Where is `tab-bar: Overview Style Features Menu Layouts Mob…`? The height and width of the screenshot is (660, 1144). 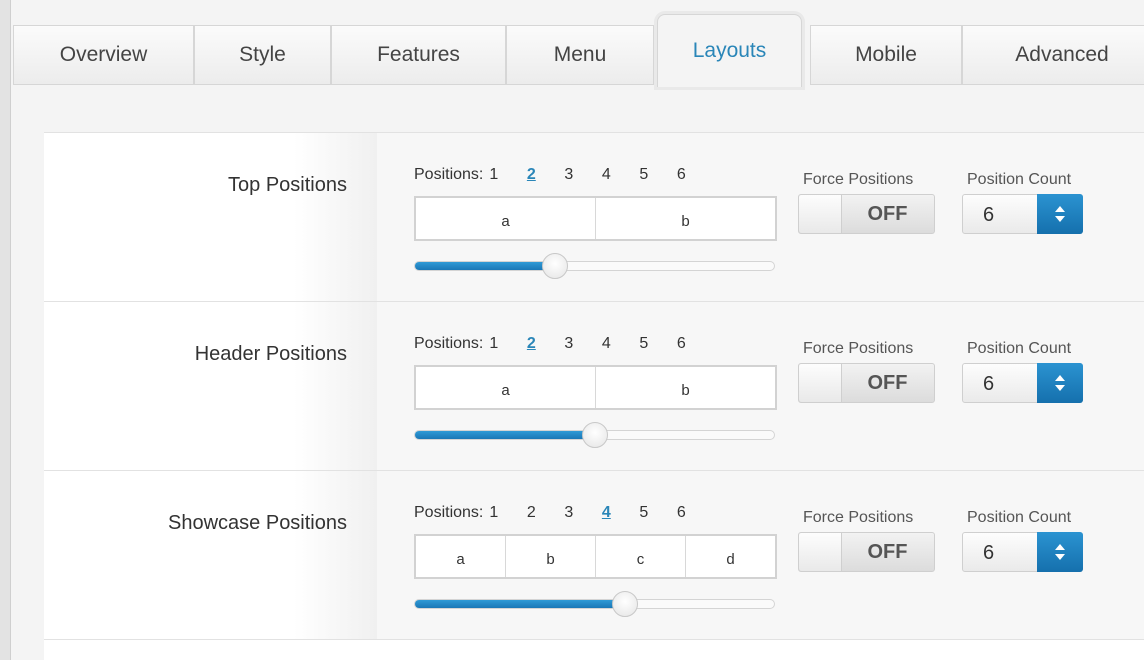
tab-bar: Overview Style Features Menu Layouts Mob… is located at coordinates (578, 50).